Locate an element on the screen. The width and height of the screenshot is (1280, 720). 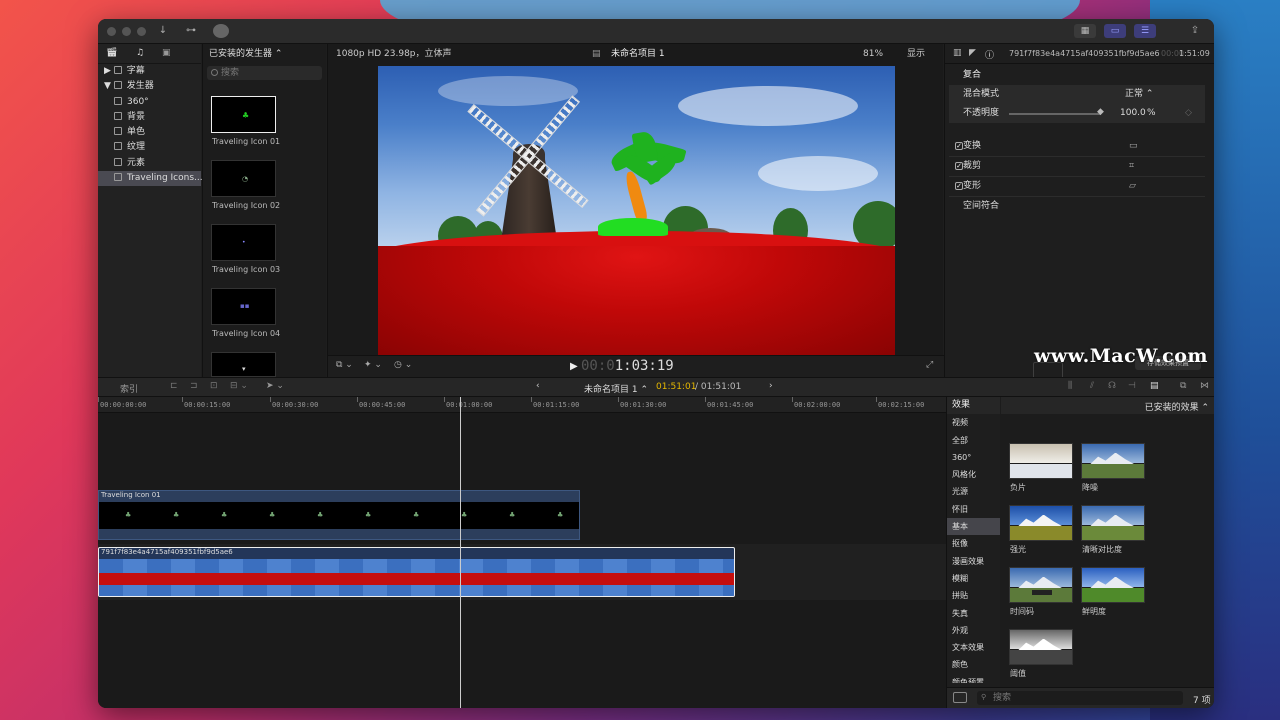
transform-onscreen-icon: ▭ is located at coordinates (1133, 146).